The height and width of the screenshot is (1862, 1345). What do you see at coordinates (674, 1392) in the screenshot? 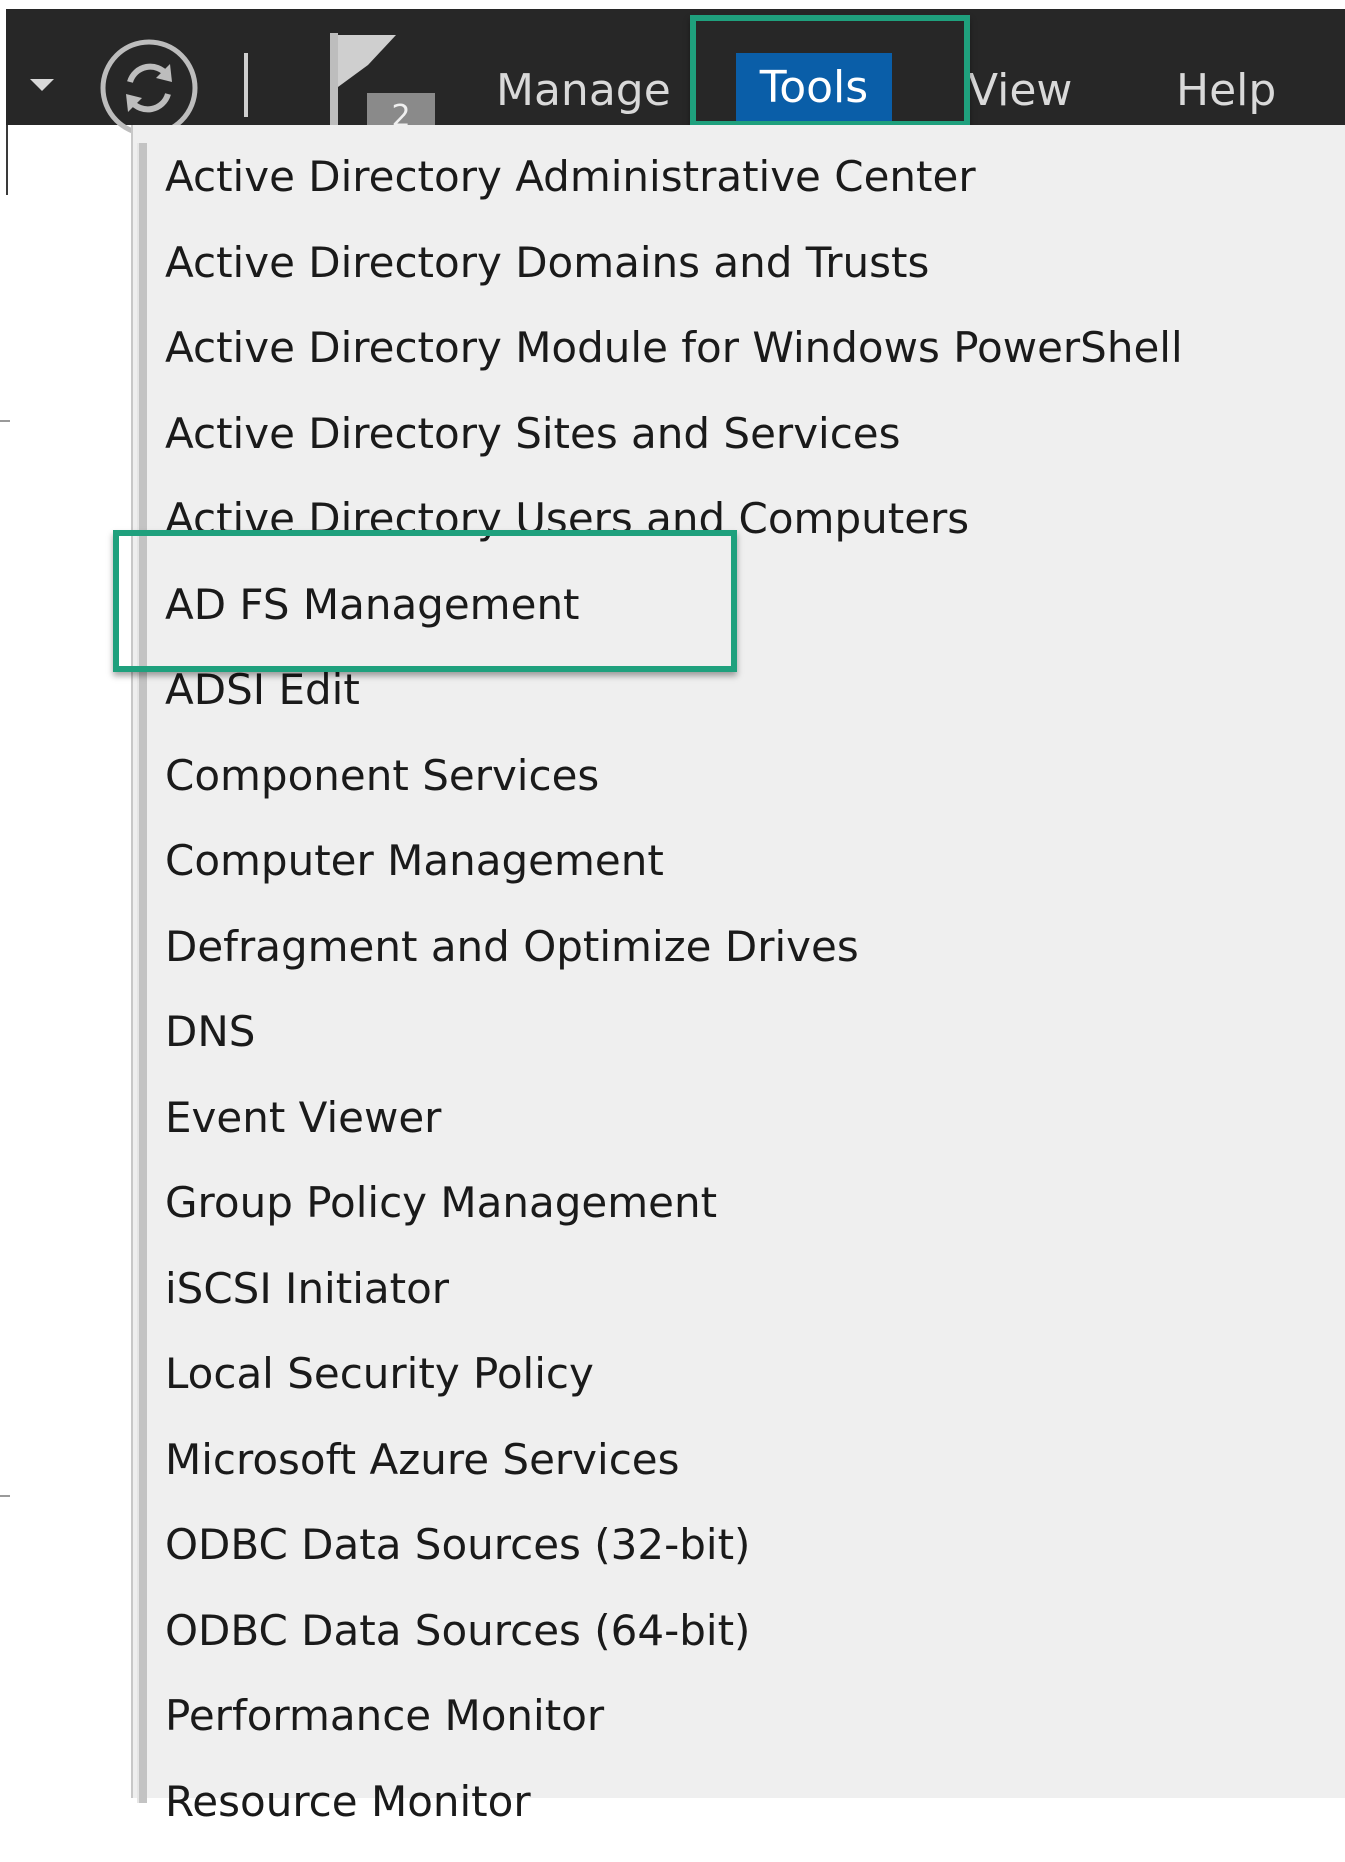
I see `menu-item-local-security-policy: Local Security Policy` at bounding box center [674, 1392].